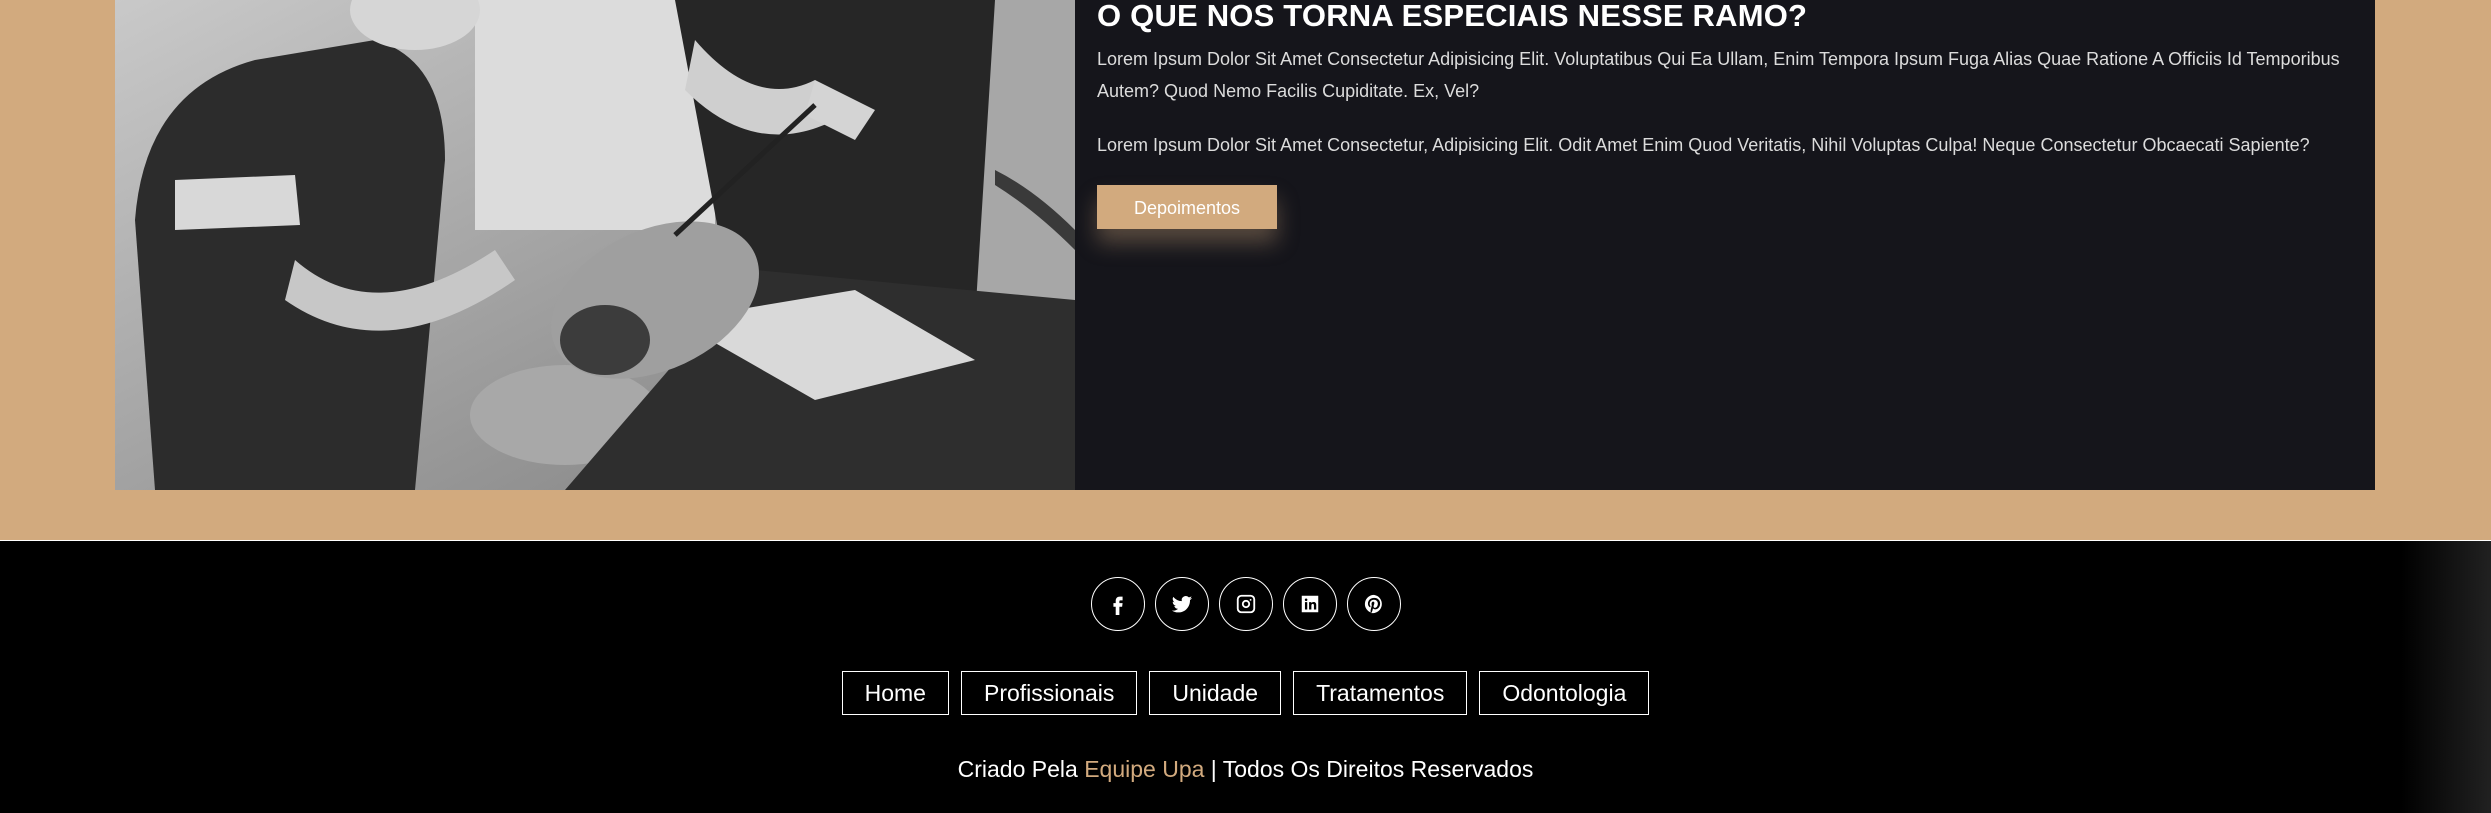 The width and height of the screenshot is (2491, 813). I want to click on nav-odontologia: Odontologia, so click(1564, 693).